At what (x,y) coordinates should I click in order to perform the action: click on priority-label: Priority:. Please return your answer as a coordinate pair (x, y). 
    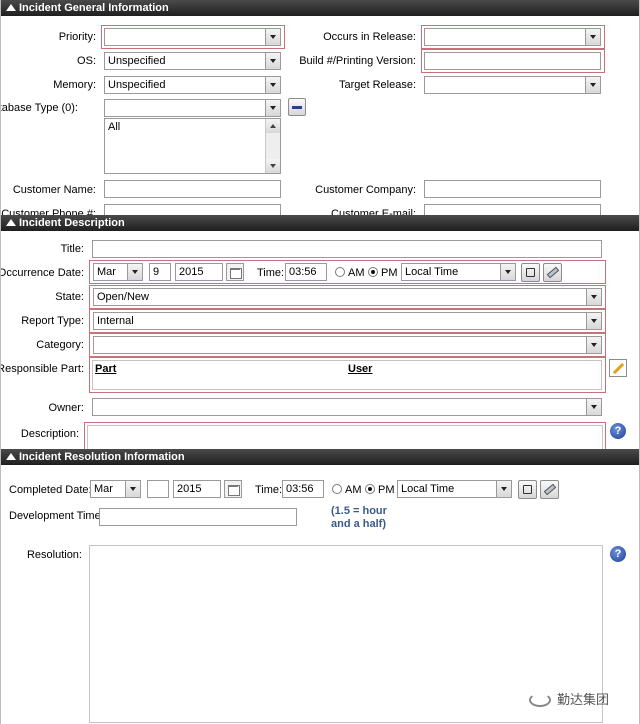
    Looking at the image, I should click on (77, 37).